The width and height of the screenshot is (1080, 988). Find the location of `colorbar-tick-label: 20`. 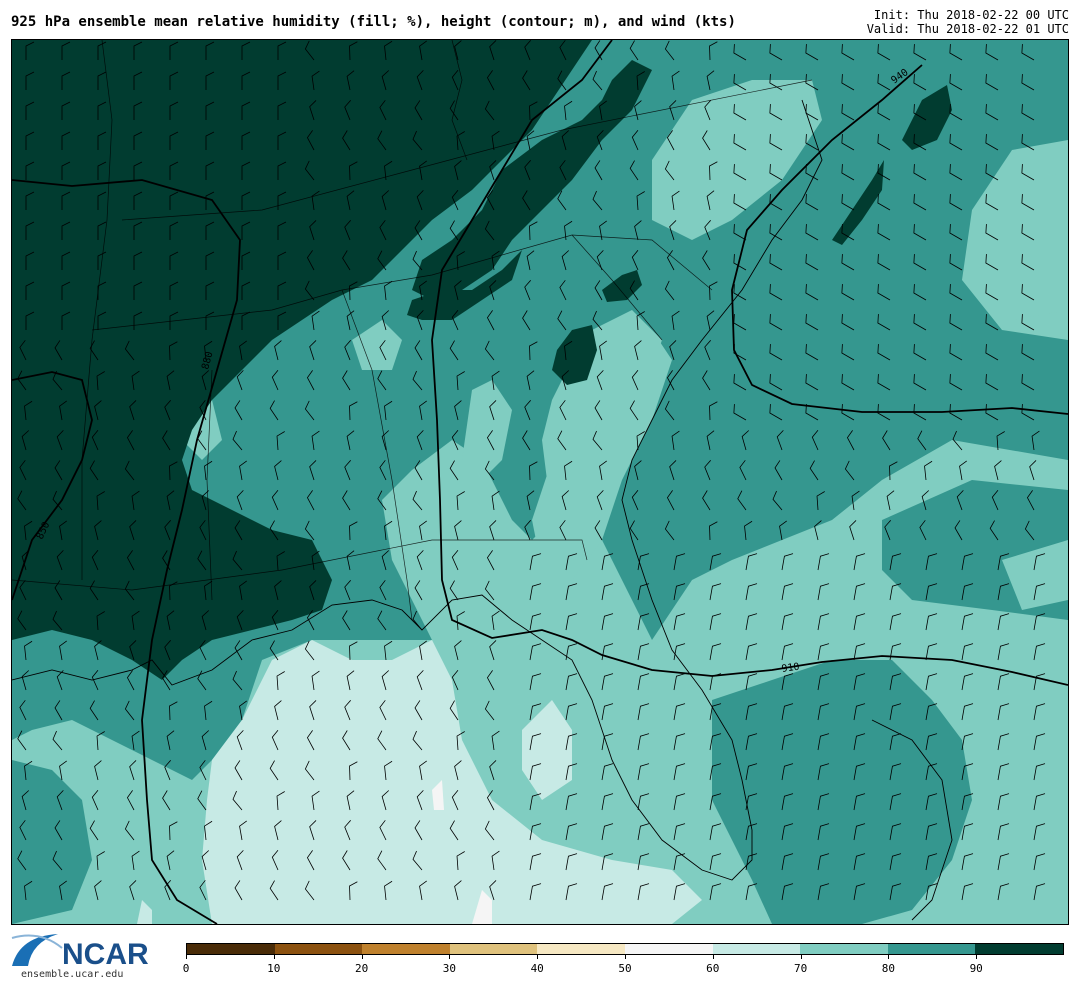

colorbar-tick-label: 20 is located at coordinates (361, 968).